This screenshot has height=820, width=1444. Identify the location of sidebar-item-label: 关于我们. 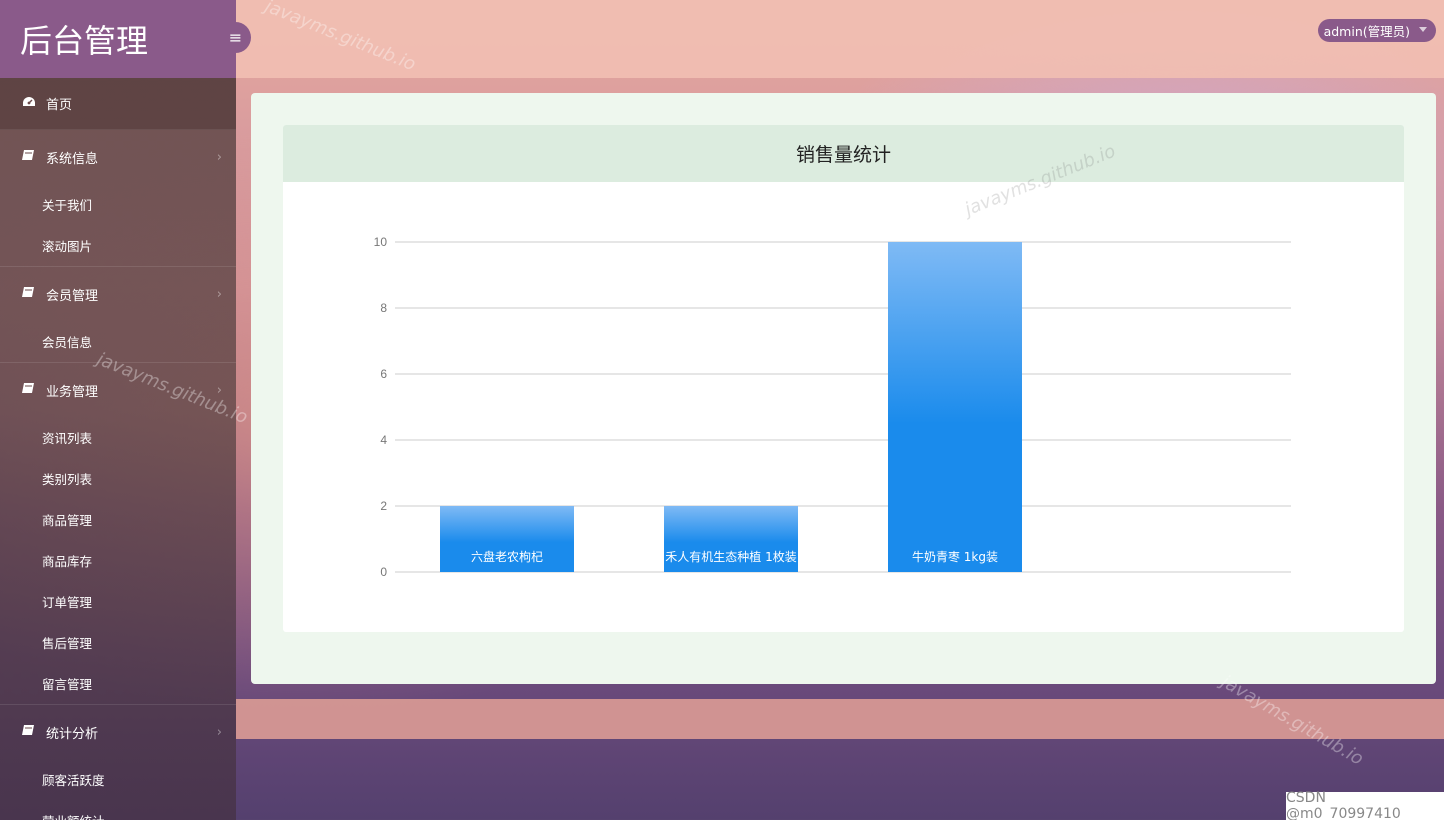
(67, 205).